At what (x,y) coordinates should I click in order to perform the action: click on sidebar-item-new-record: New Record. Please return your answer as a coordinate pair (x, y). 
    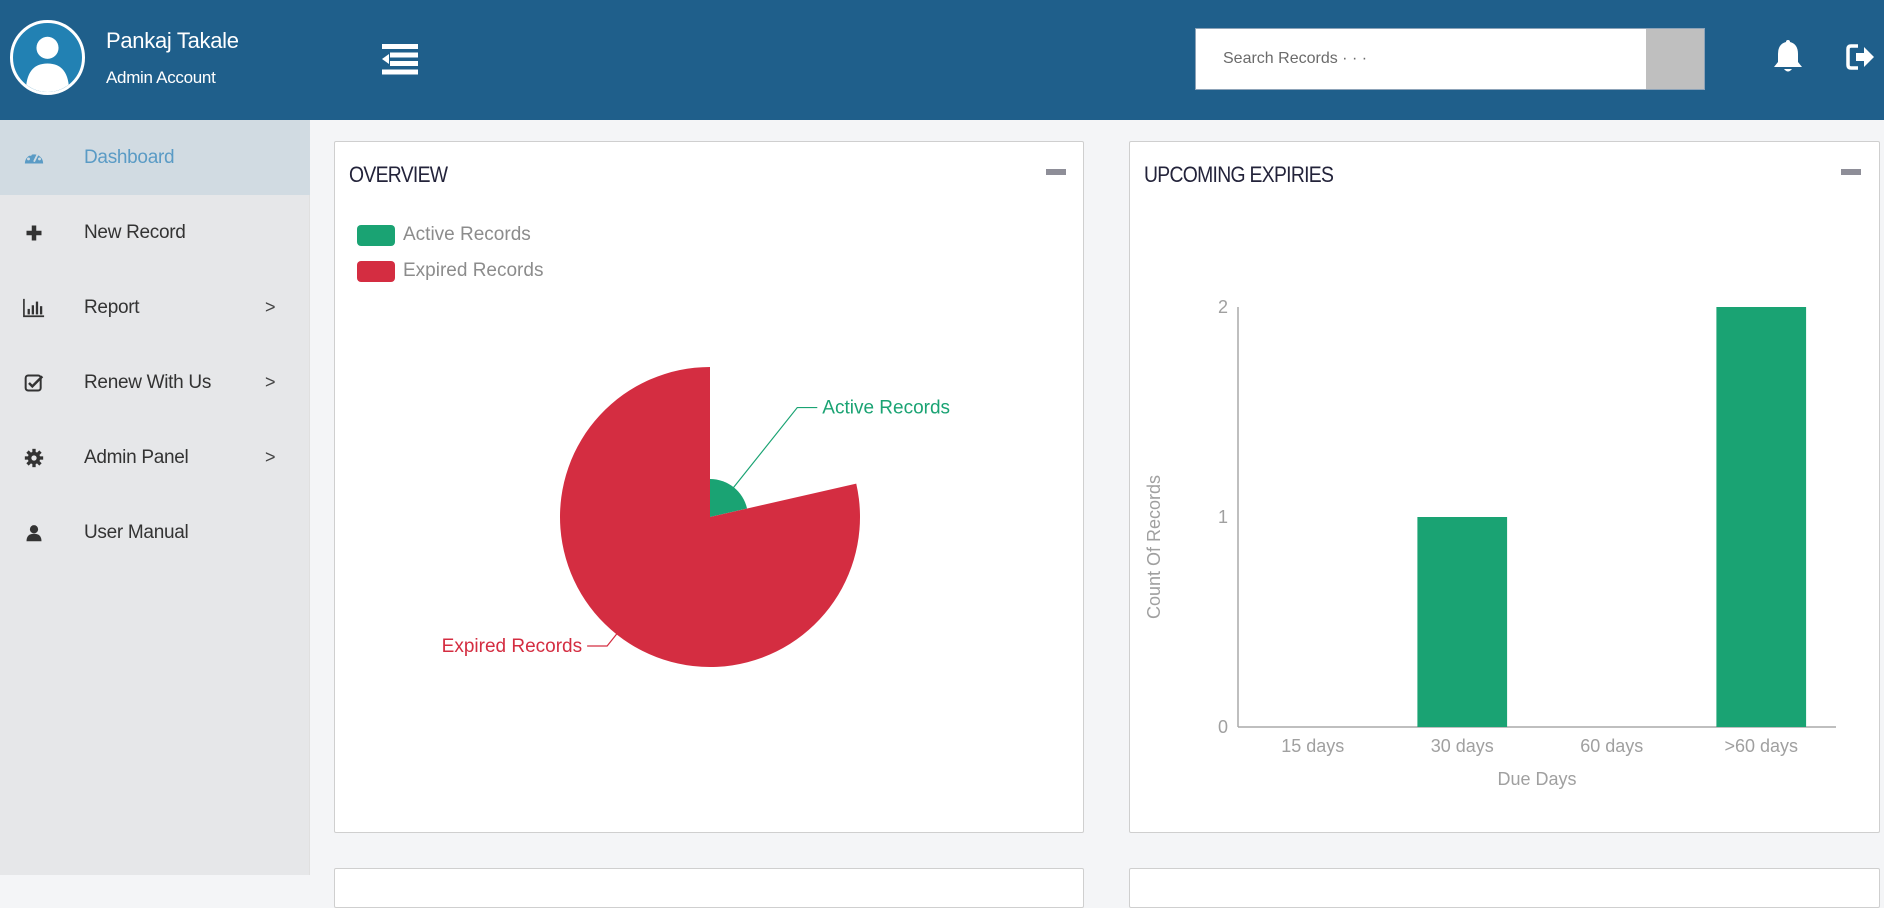
    Looking at the image, I should click on (155, 232).